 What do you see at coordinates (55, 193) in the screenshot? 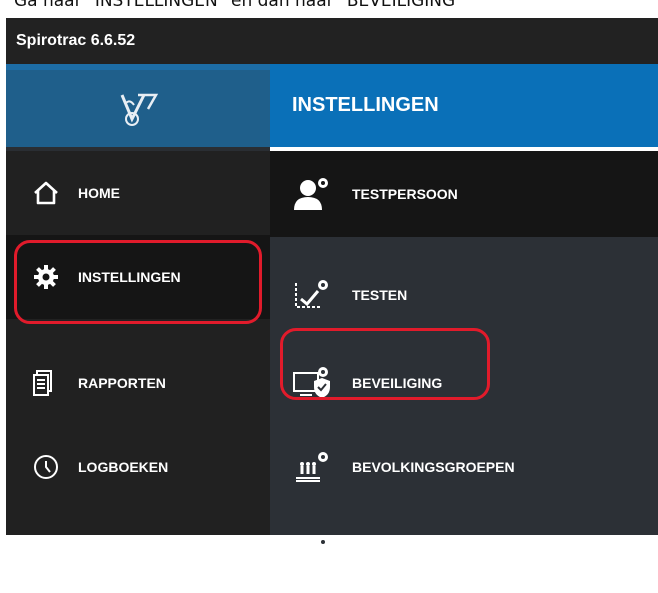
I see `home-icon` at bounding box center [55, 193].